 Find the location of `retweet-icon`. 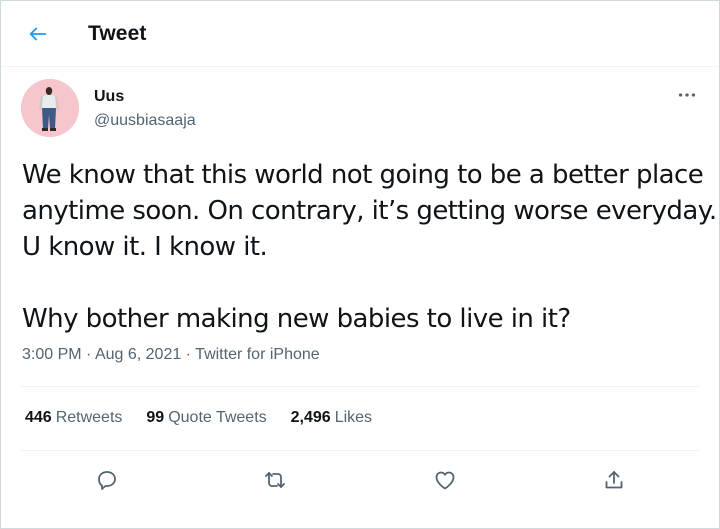

retweet-icon is located at coordinates (275, 480).